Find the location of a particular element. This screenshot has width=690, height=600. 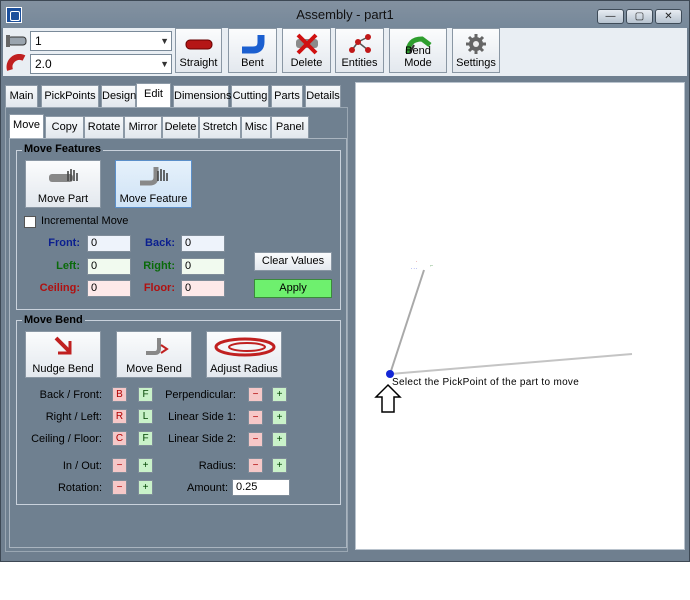

tab-move: Move is located at coordinates (26, 126).